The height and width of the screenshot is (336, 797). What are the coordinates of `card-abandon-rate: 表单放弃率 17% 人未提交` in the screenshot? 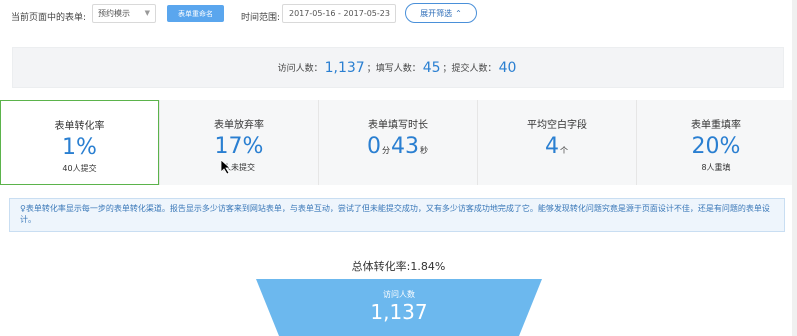 It's located at (238, 142).